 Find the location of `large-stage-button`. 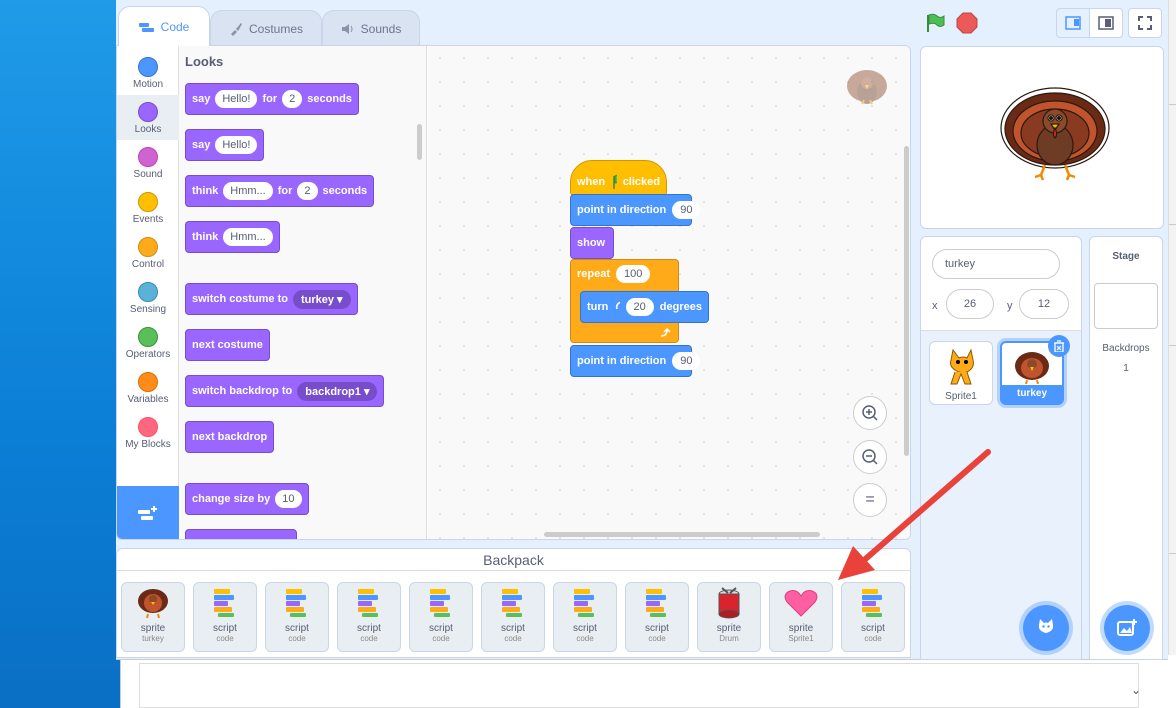

large-stage-button is located at coordinates (1106, 23).